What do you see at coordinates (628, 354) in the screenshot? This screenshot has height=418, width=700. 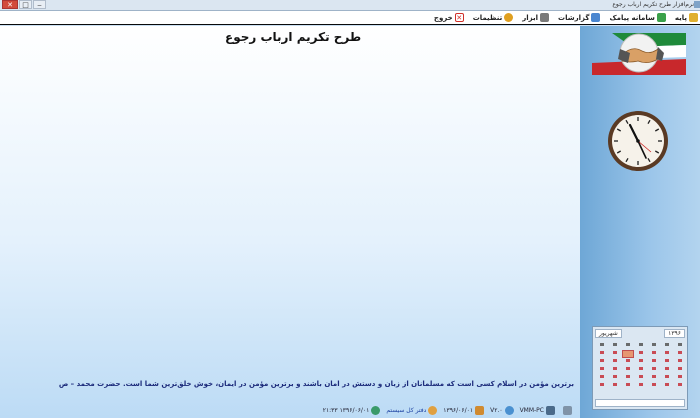 I see `calendar-today` at bounding box center [628, 354].